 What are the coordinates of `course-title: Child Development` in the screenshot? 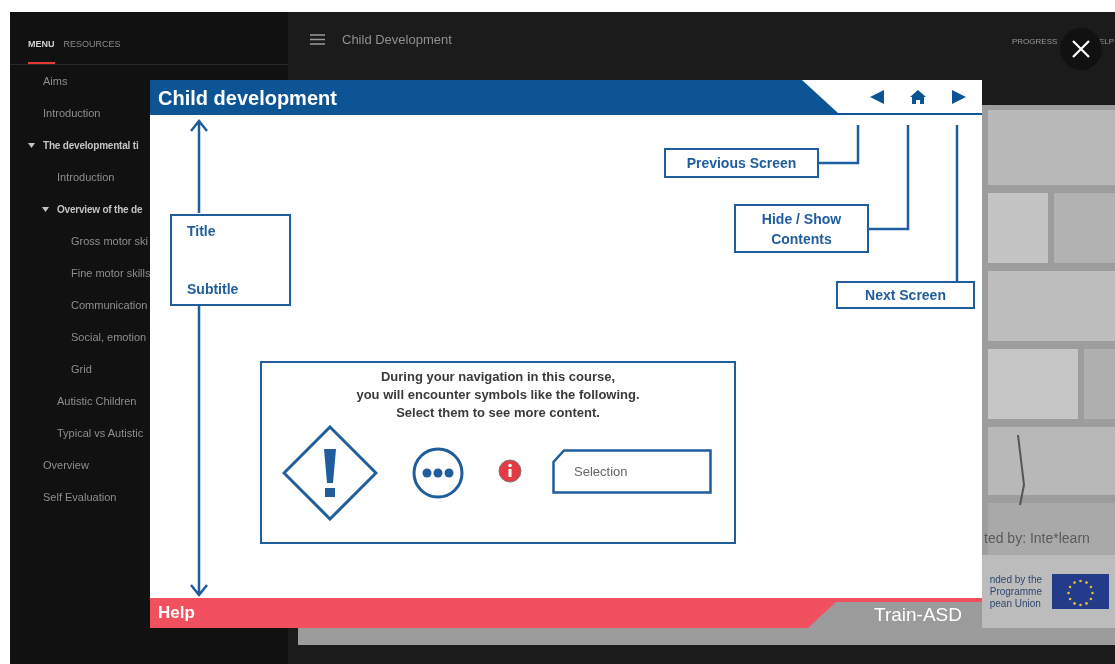 It's located at (397, 40).